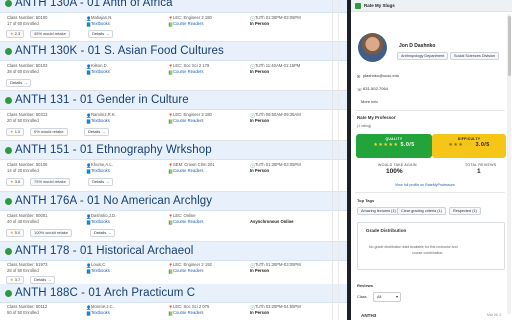 This screenshot has height=320, width=512. Describe the element at coordinates (15, 233) in the screenshot. I see `rating-badge: ★ 5.0` at that location.